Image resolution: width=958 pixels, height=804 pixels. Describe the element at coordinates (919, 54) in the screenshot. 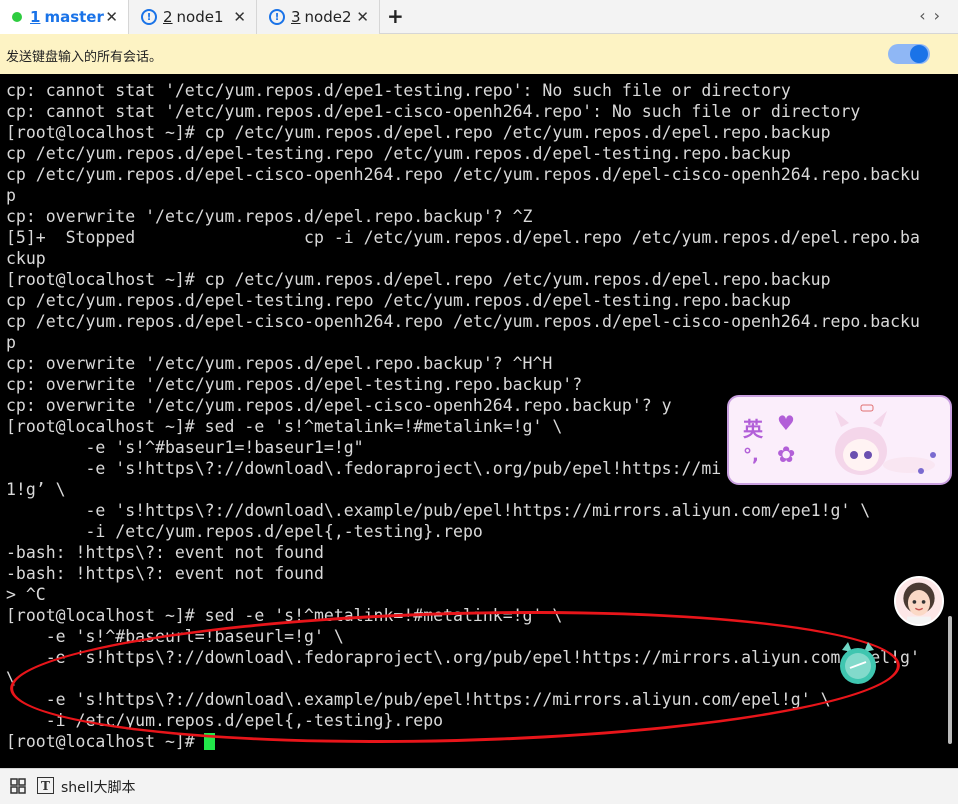

I see `toggle-knob` at that location.